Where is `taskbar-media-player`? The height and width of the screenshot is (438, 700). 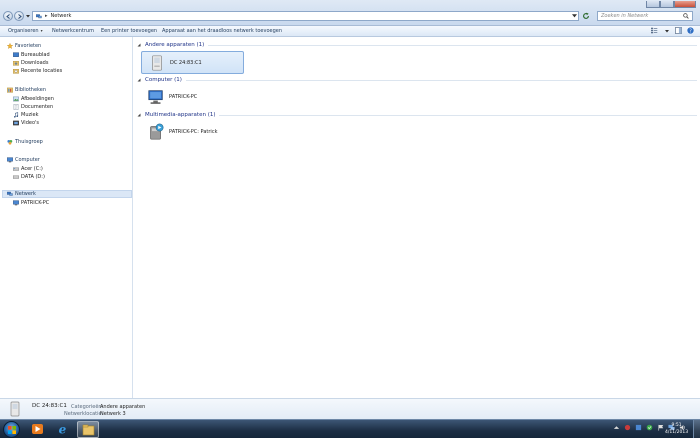 taskbar-media-player is located at coordinates (38, 429).